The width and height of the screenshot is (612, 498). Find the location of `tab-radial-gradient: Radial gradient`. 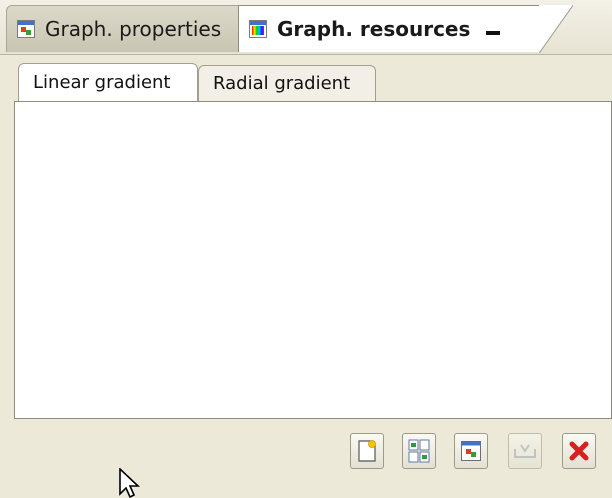

tab-radial-gradient: Radial gradient is located at coordinates (287, 83).